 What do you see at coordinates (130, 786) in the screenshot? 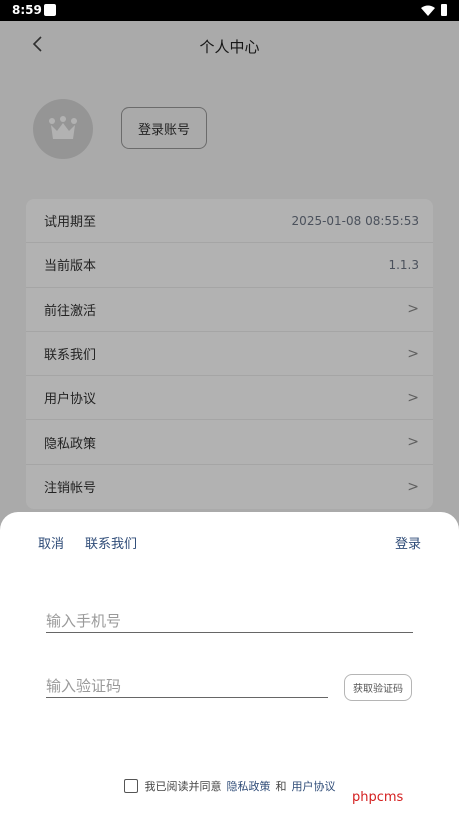
I see `agree-checkbox` at bounding box center [130, 786].